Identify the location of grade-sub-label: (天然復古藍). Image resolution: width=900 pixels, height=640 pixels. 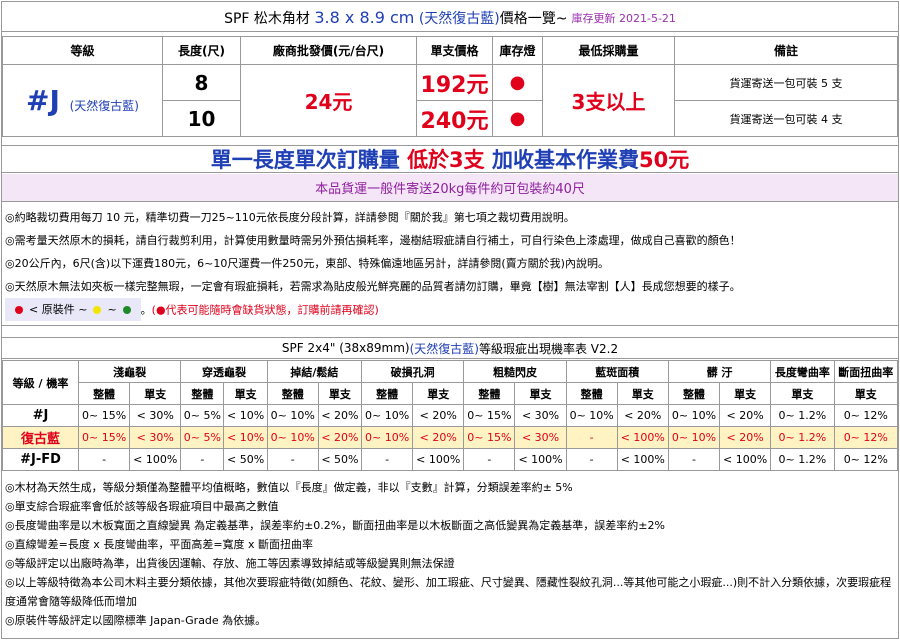
(104, 106).